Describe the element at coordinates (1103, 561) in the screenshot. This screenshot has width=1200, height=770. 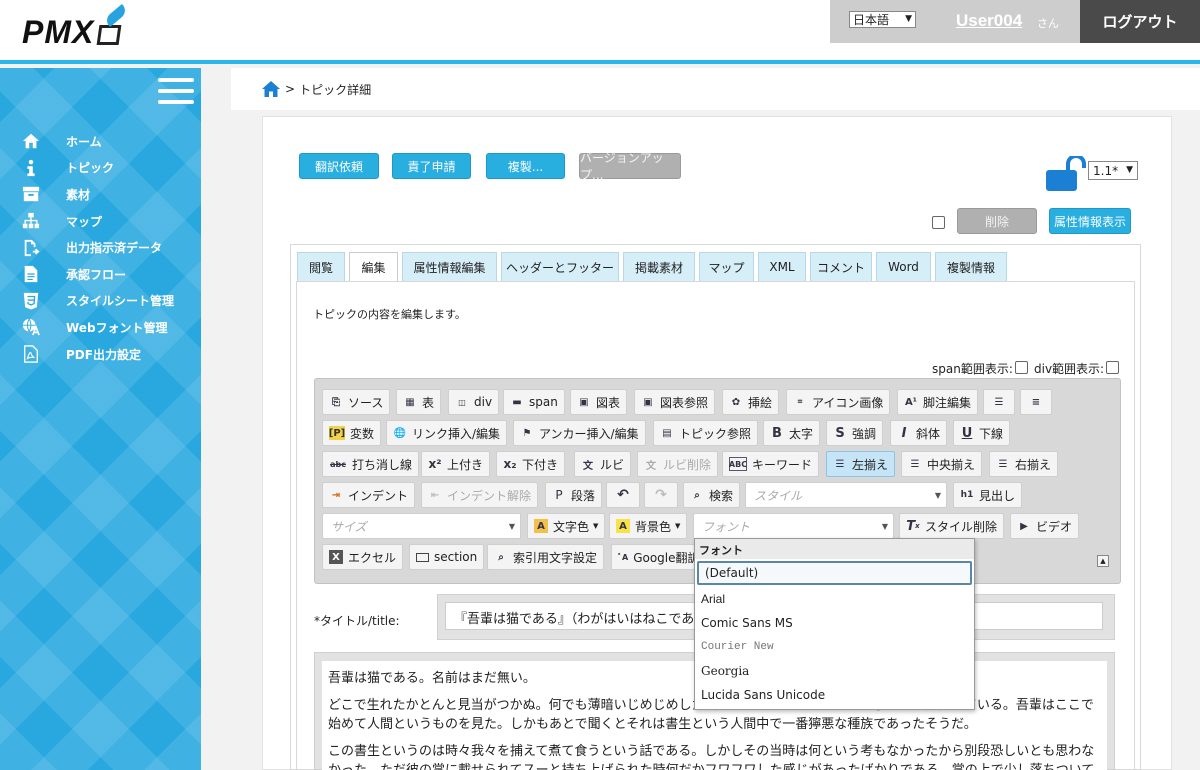
I see `collapse-toolbar-icon: ▲` at that location.